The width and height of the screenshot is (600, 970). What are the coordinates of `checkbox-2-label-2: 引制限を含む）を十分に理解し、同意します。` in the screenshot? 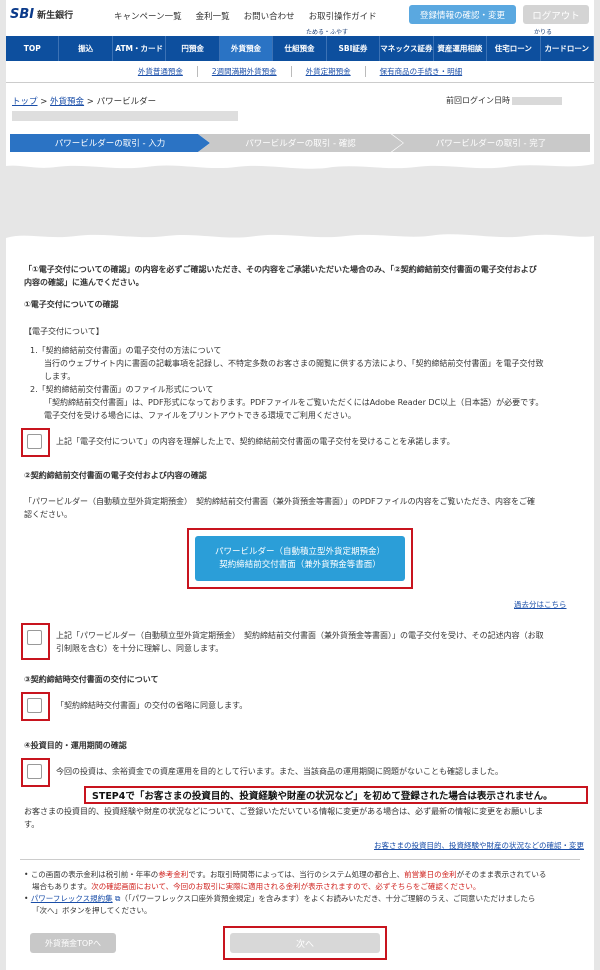 It's located at (140, 648).